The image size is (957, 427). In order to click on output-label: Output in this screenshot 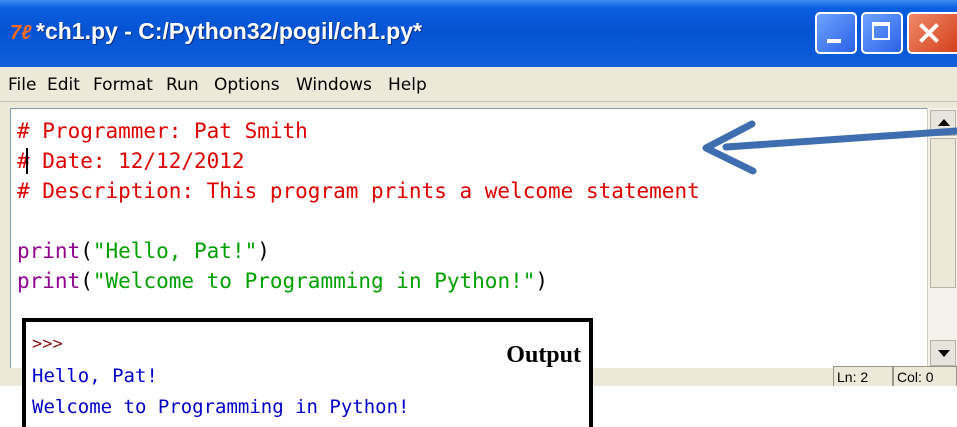, I will do `click(543, 355)`.